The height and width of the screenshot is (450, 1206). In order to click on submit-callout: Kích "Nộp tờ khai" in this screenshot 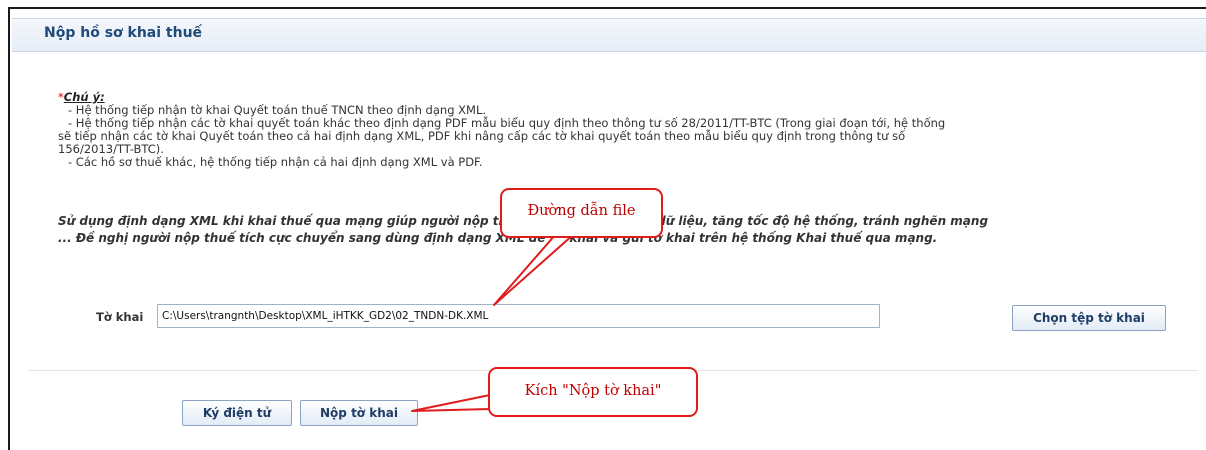, I will do `click(593, 392)`.